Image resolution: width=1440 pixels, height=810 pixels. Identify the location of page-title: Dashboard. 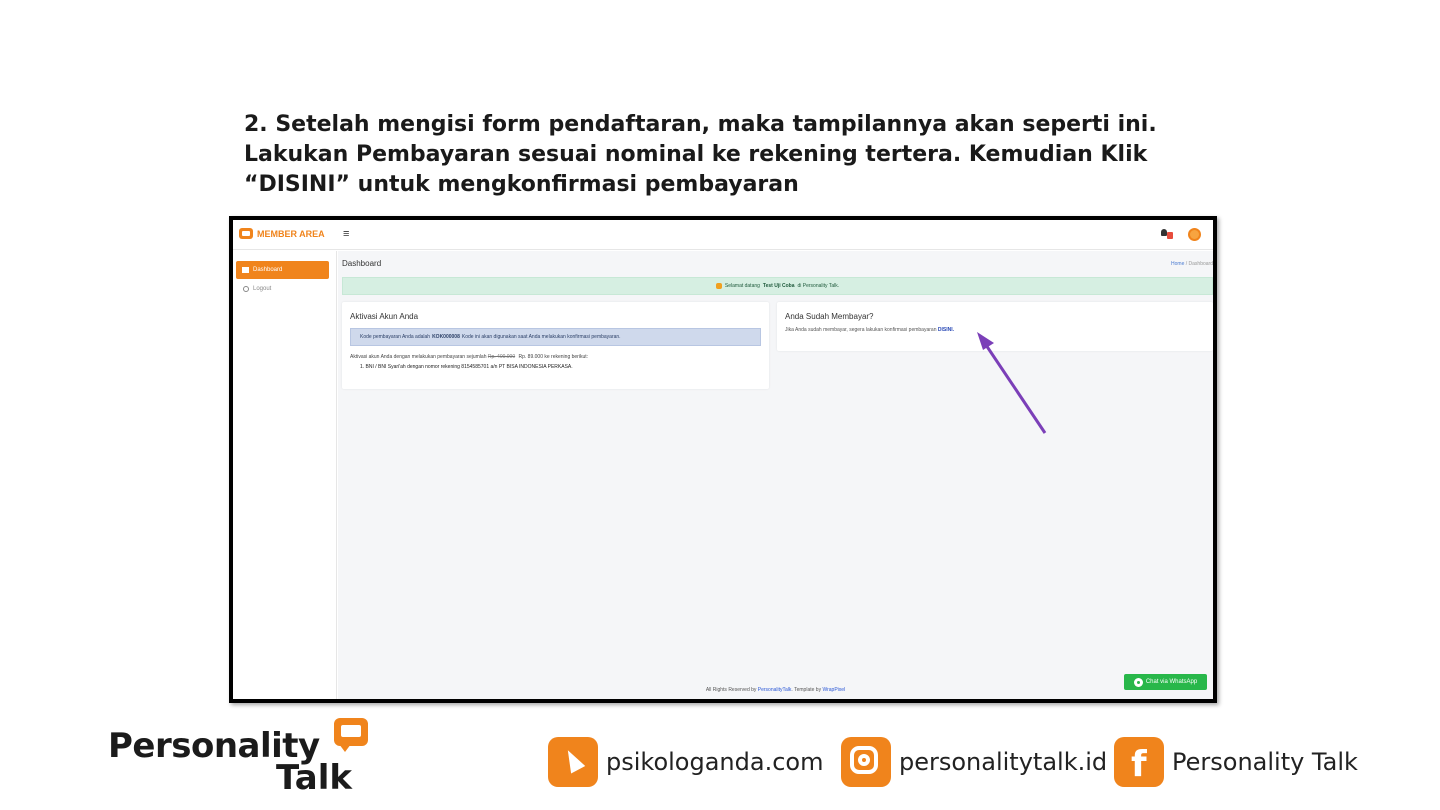
(362, 263).